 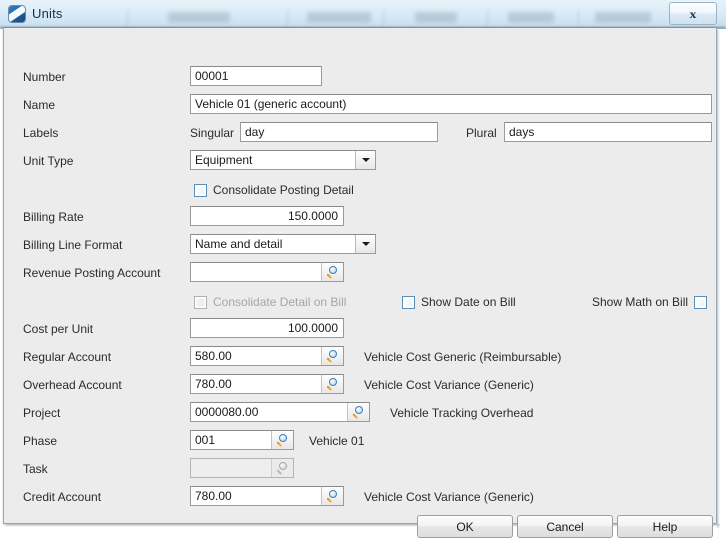 I want to click on help-button: Help, so click(x=665, y=526).